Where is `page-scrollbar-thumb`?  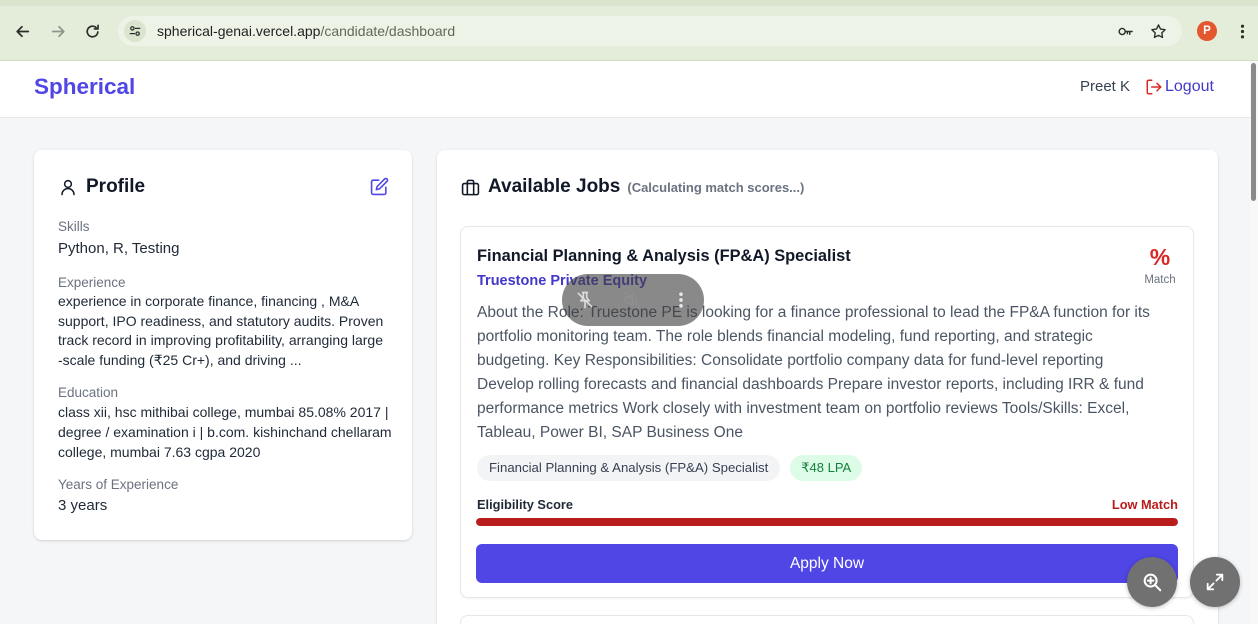
page-scrollbar-thumb is located at coordinates (1253, 132).